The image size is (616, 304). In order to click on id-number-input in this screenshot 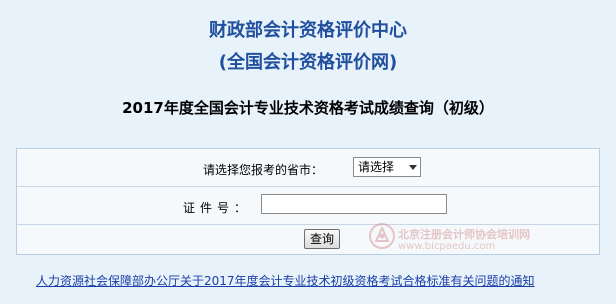, I will do `click(354, 204)`.